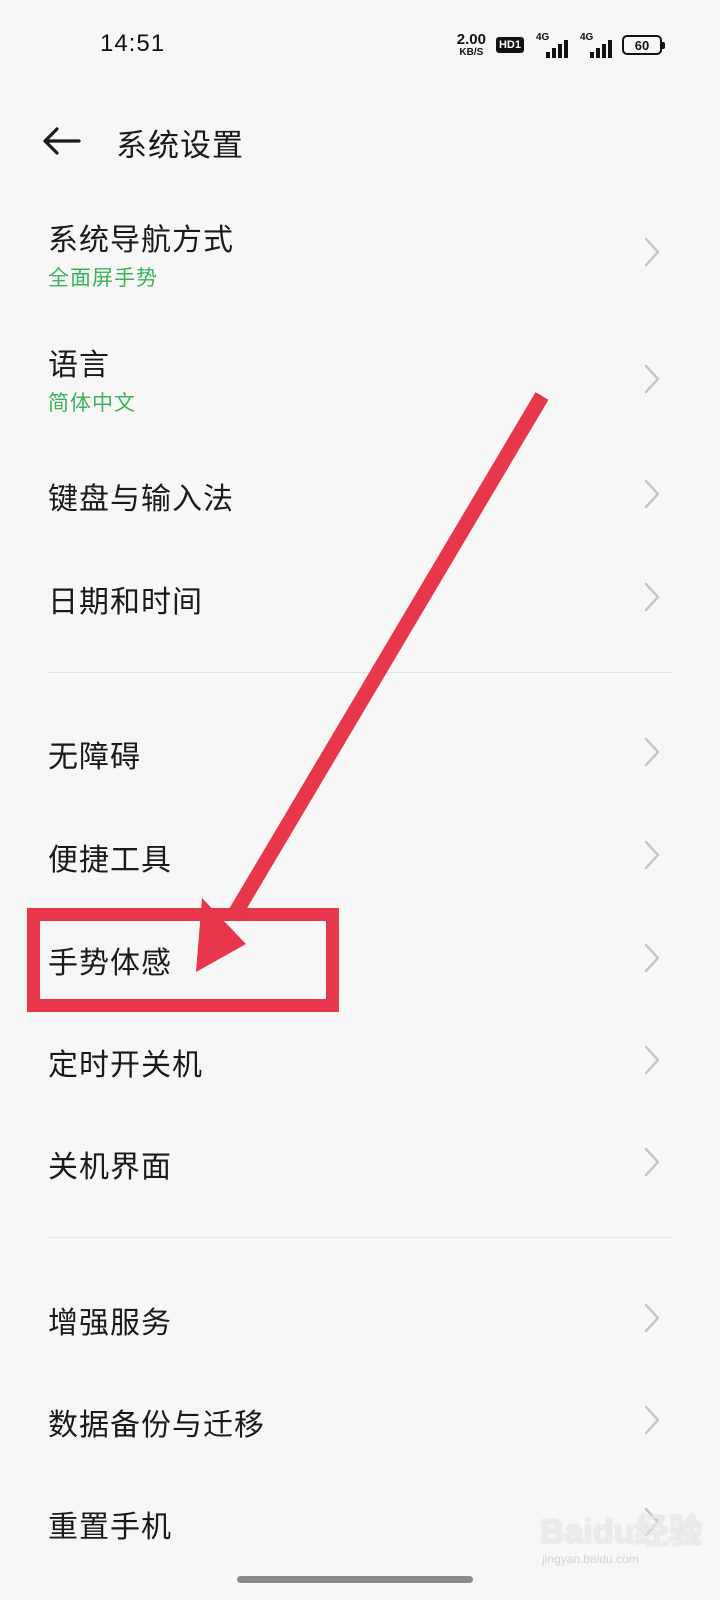 The height and width of the screenshot is (1600, 720). Describe the element at coordinates (125, 1065) in the screenshot. I see `setting-label: 定时开关机` at that location.